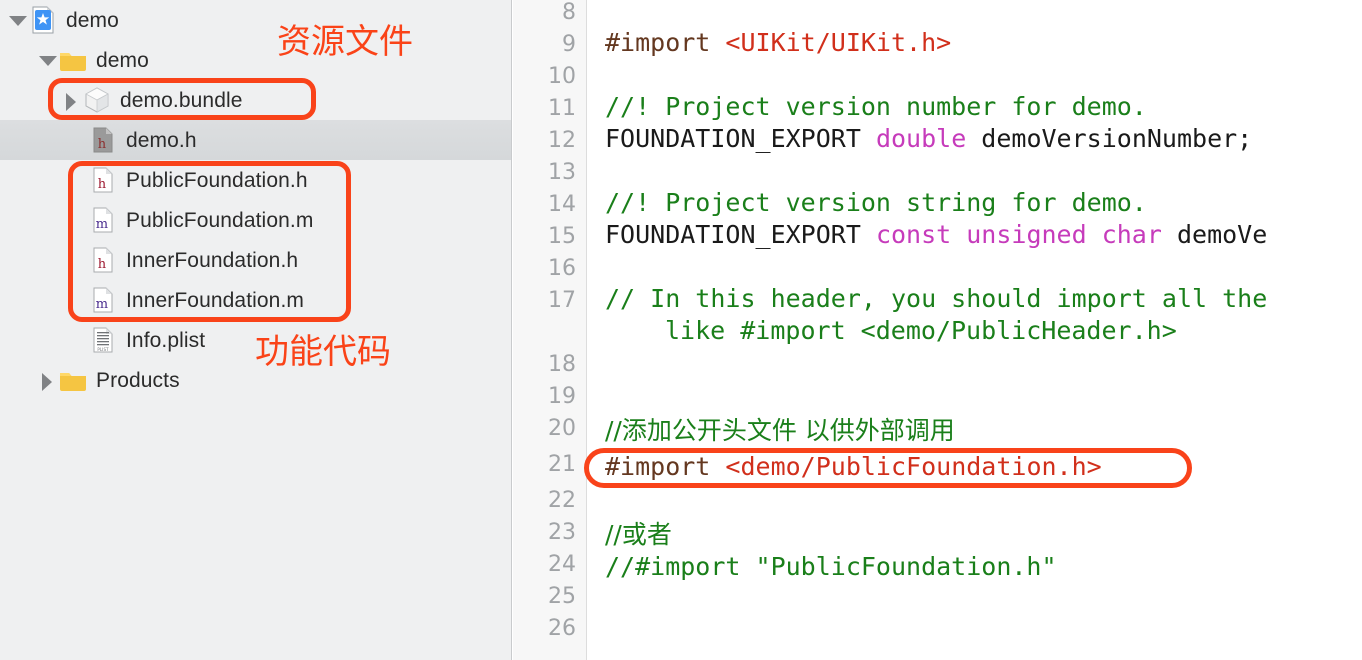 The width and height of the screenshot is (1362, 660). I want to click on tree-item-innerfoundation-h: h InnerFoundation.h, so click(255, 260).